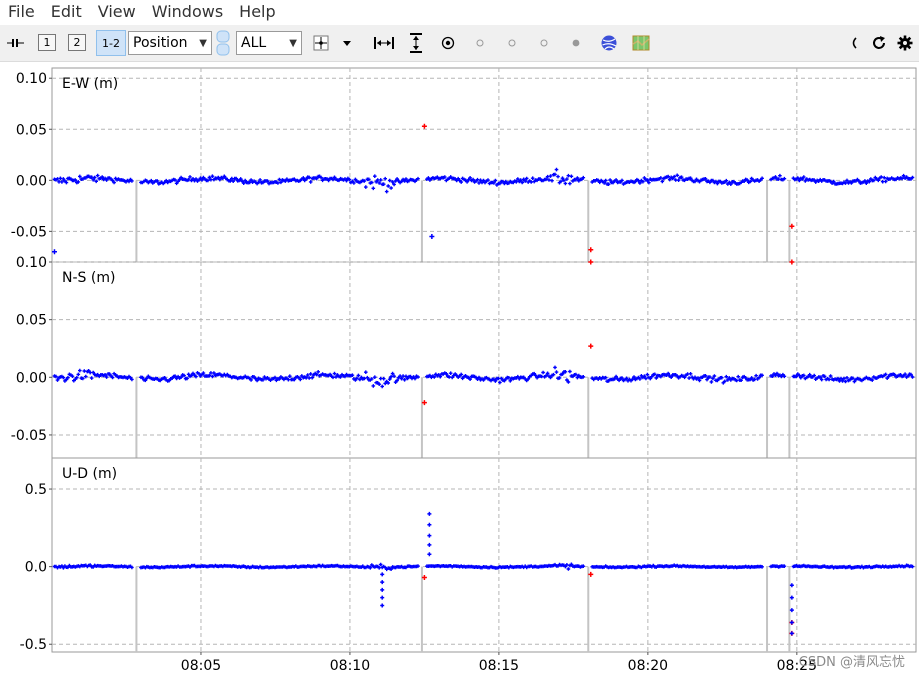 This screenshot has width=919, height=681. I want to click on menu-file: File, so click(21, 12).